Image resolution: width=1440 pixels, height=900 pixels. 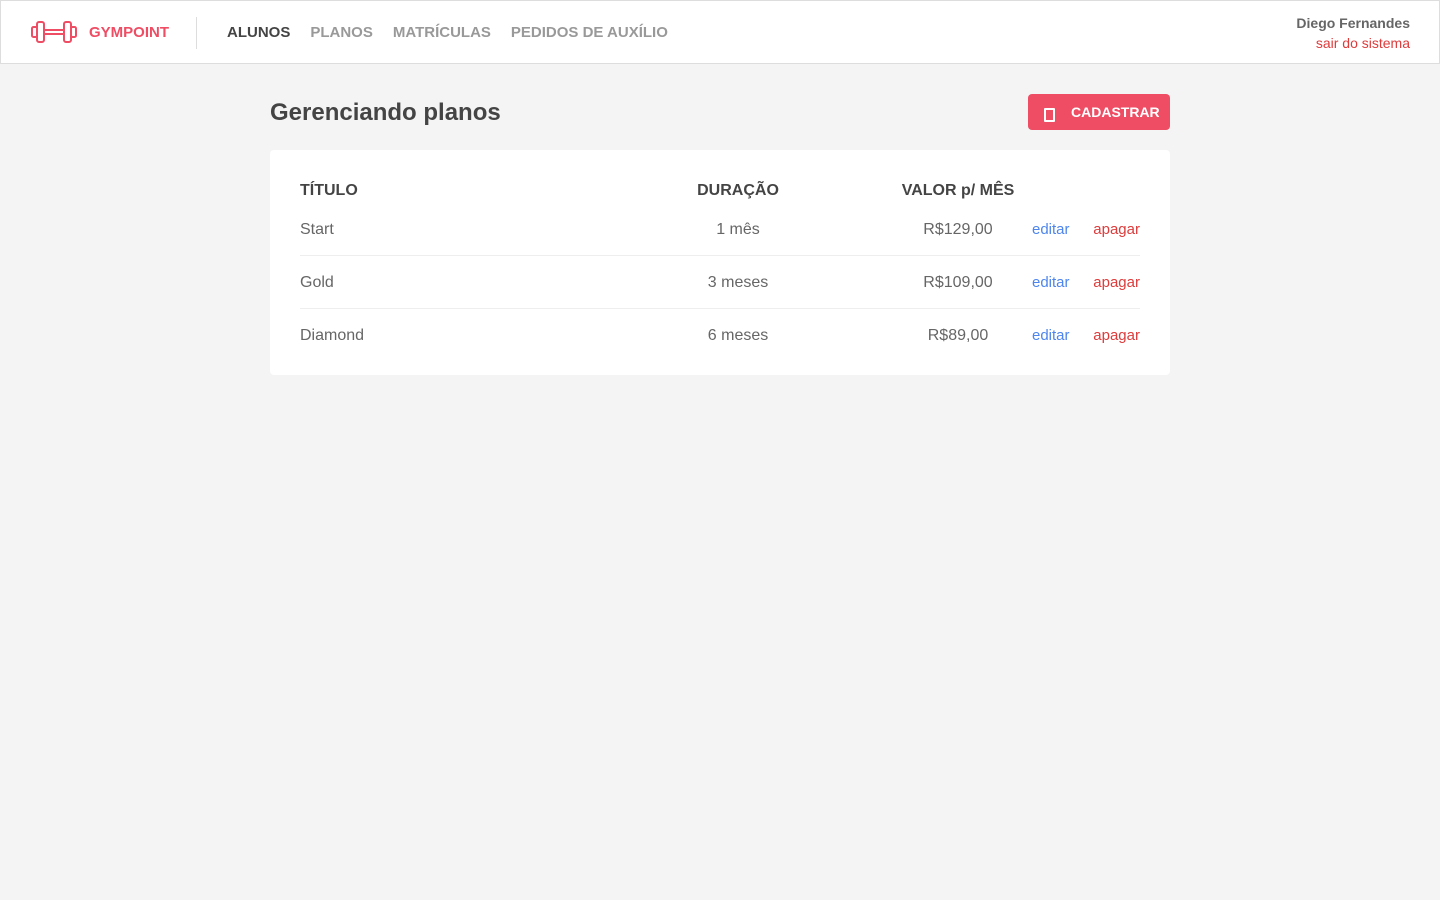 What do you see at coordinates (54, 32) in the screenshot?
I see `dumbbell-icon` at bounding box center [54, 32].